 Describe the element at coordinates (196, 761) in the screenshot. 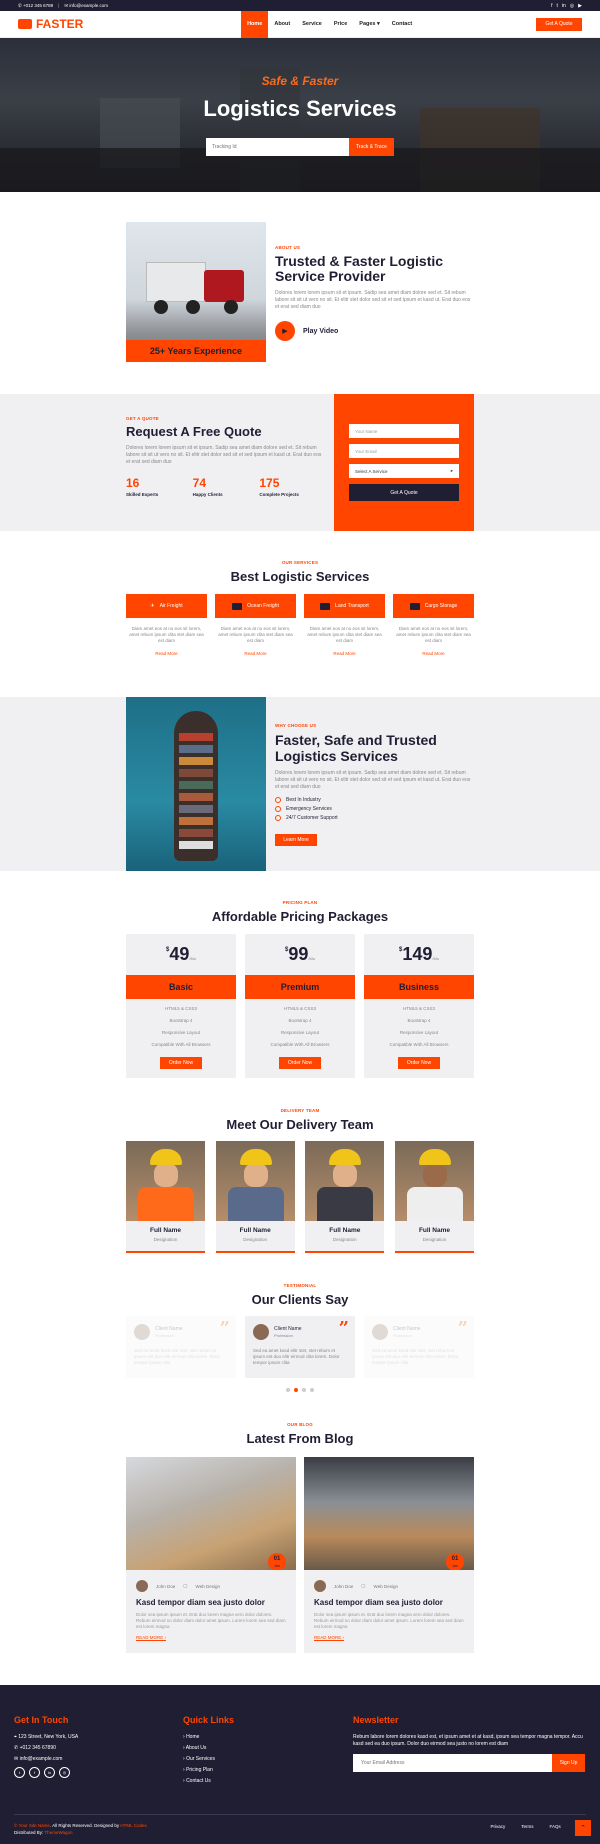

I see `container-row` at that location.